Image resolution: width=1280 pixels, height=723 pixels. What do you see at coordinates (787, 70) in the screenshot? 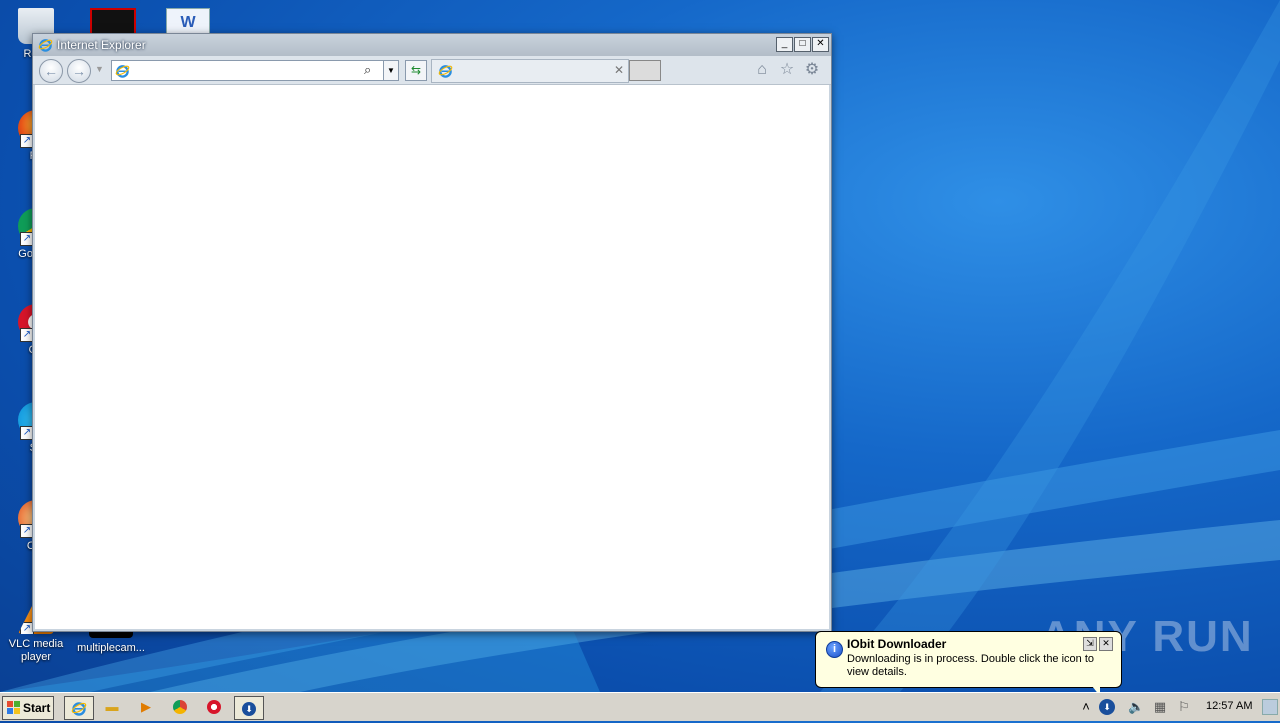
I see `favorites-star-icon: ☆` at bounding box center [787, 70].